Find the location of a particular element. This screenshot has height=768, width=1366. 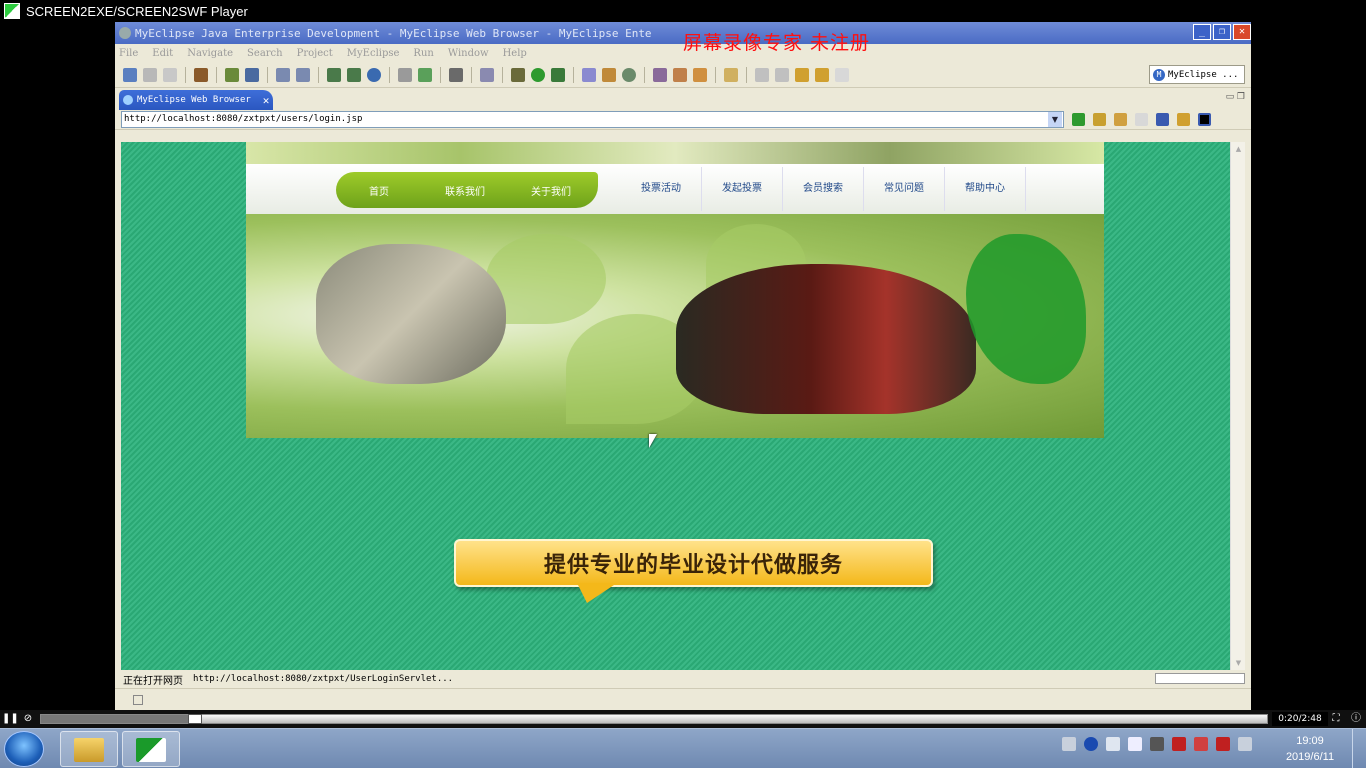

back-icon is located at coordinates (822, 74).